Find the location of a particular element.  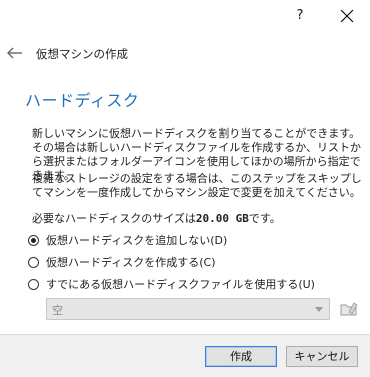

recommended-size-text: 必要なハードディスクのサイズは20.00 GBです。 is located at coordinates (156, 218).